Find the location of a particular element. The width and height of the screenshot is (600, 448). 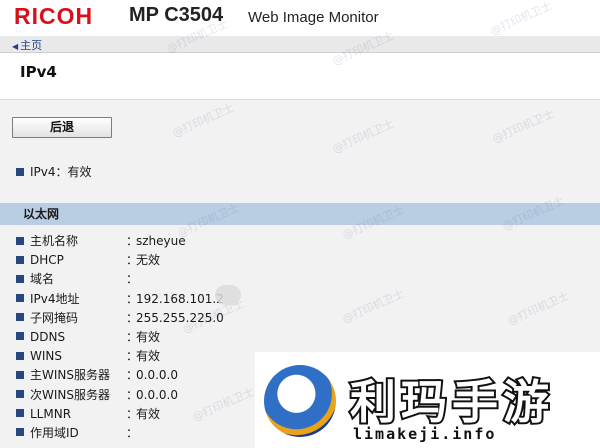

ethernet-section-title: 以太网 is located at coordinates (41, 214).